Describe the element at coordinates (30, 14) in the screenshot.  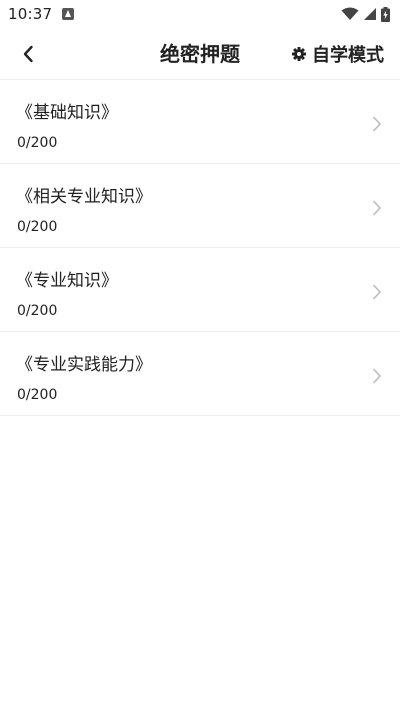
I see `status-time: 10:37` at that location.